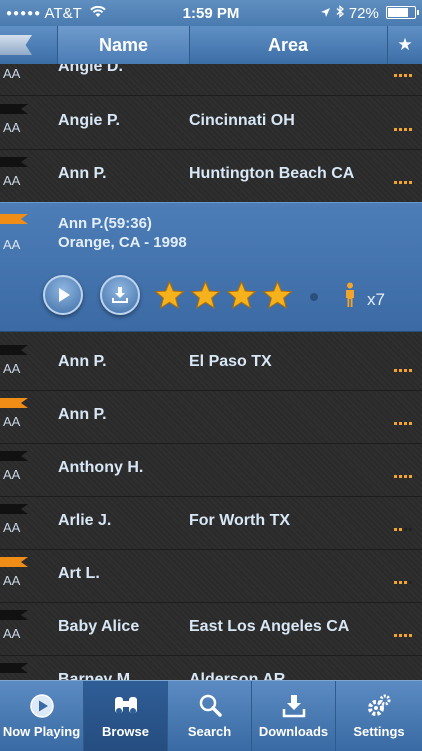 The image size is (422, 751). I want to click on speaker-area: East Los Angeles CA, so click(269, 626).